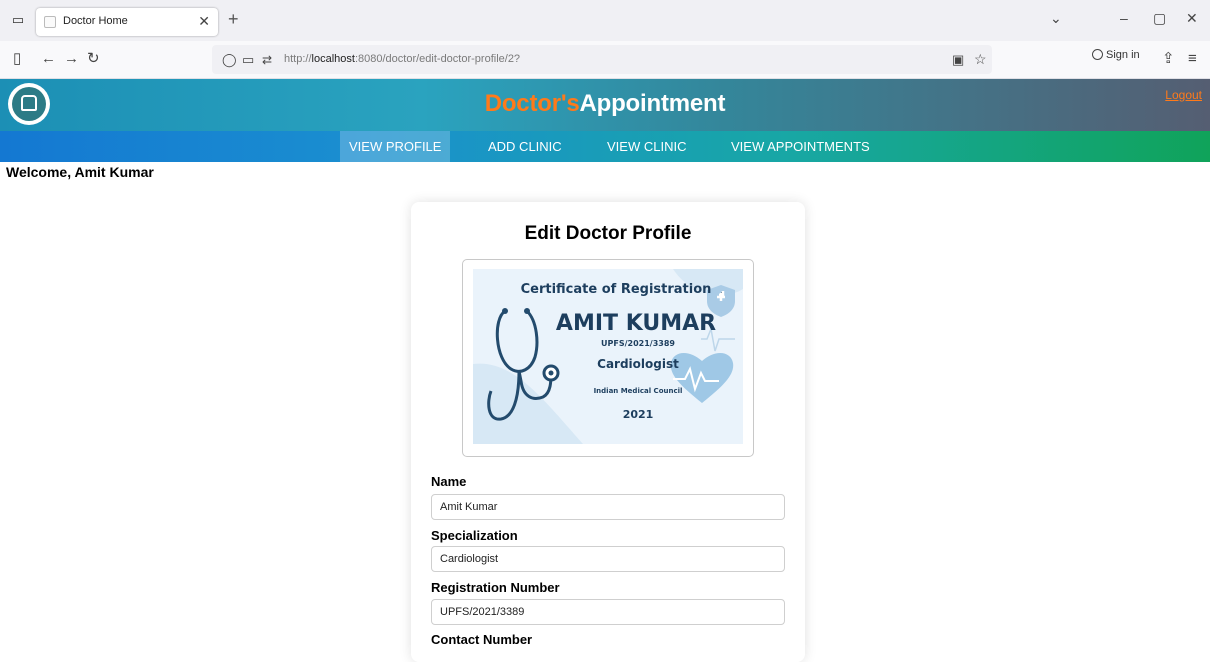 The width and height of the screenshot is (1210, 662). What do you see at coordinates (95, 21) in the screenshot?
I see `tab-title: Doctor Home` at bounding box center [95, 21].